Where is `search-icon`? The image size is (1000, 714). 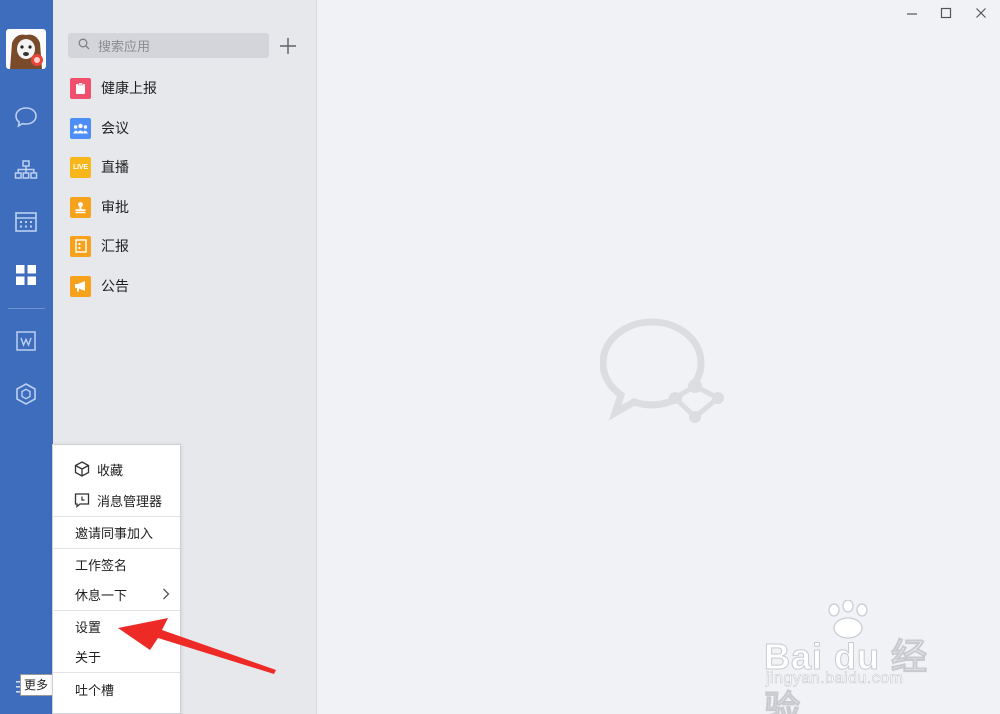
search-icon is located at coordinates (84, 46).